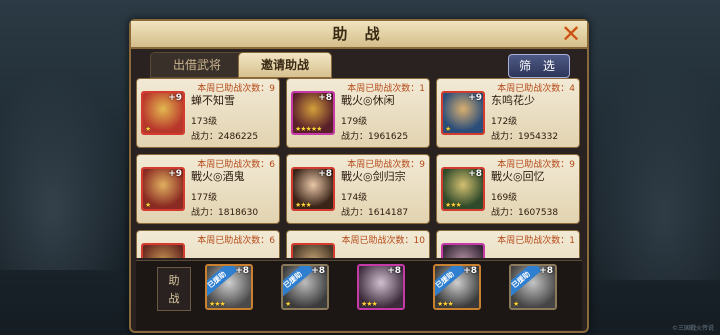 Image resolution: width=720 pixels, height=335 pixels. I want to click on player-power: 战力：1954332, so click(525, 137).